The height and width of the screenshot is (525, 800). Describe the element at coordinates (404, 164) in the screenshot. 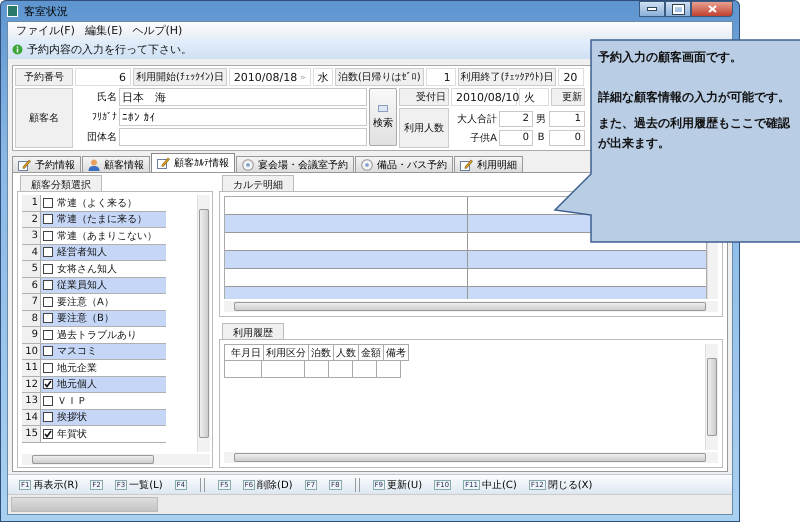

I see `tab: 備品・バス予約` at that location.